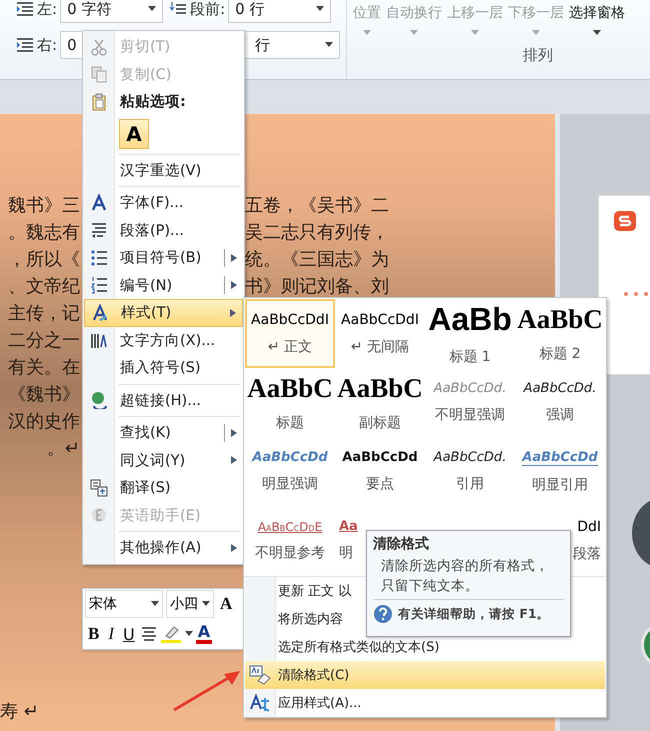  Describe the element at coordinates (44, 395) in the screenshot. I see `document-text: 《魏书》` at that location.